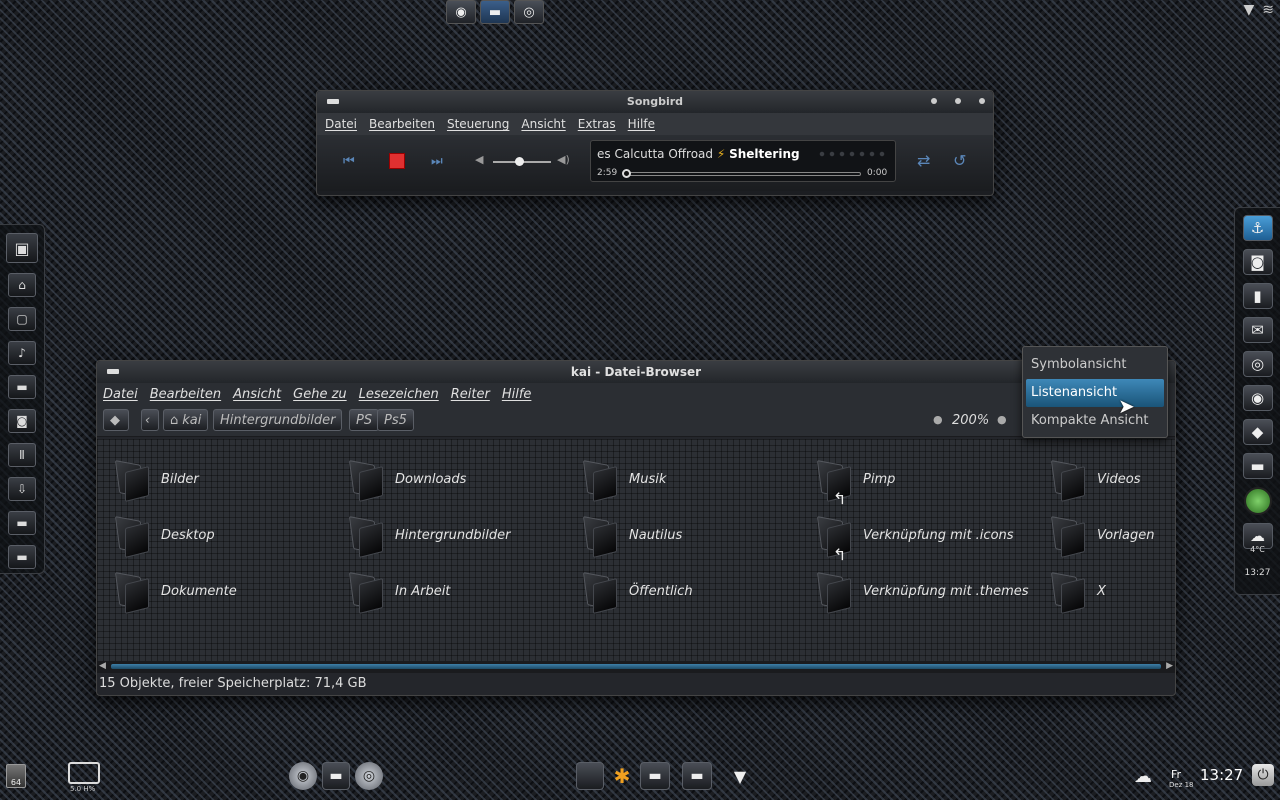  I want to click on folder-item: Musik, so click(622, 479).